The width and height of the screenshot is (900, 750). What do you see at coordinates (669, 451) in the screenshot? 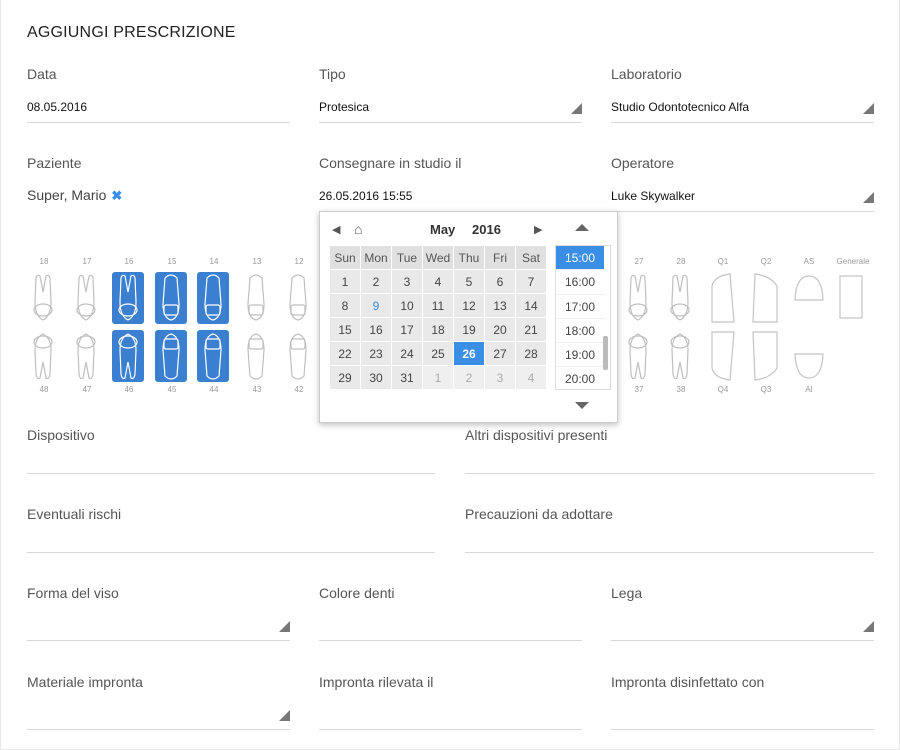
I see `altri-dispositivi-field: Altri dispositivi presenti` at bounding box center [669, 451].